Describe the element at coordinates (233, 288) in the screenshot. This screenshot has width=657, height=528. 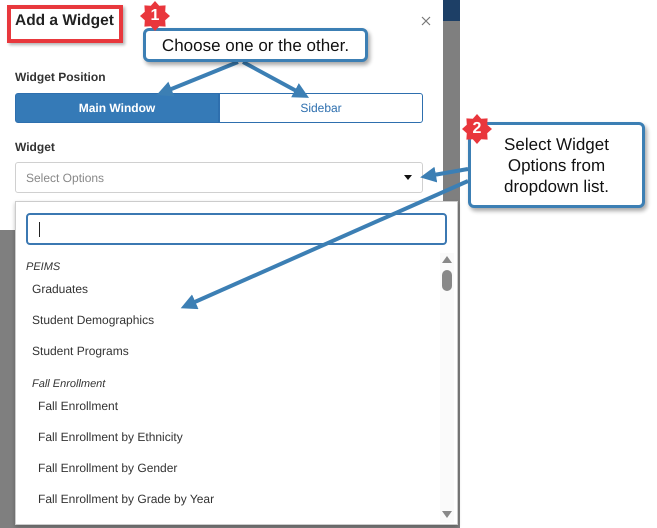
I see `option-item: Graduates` at that location.